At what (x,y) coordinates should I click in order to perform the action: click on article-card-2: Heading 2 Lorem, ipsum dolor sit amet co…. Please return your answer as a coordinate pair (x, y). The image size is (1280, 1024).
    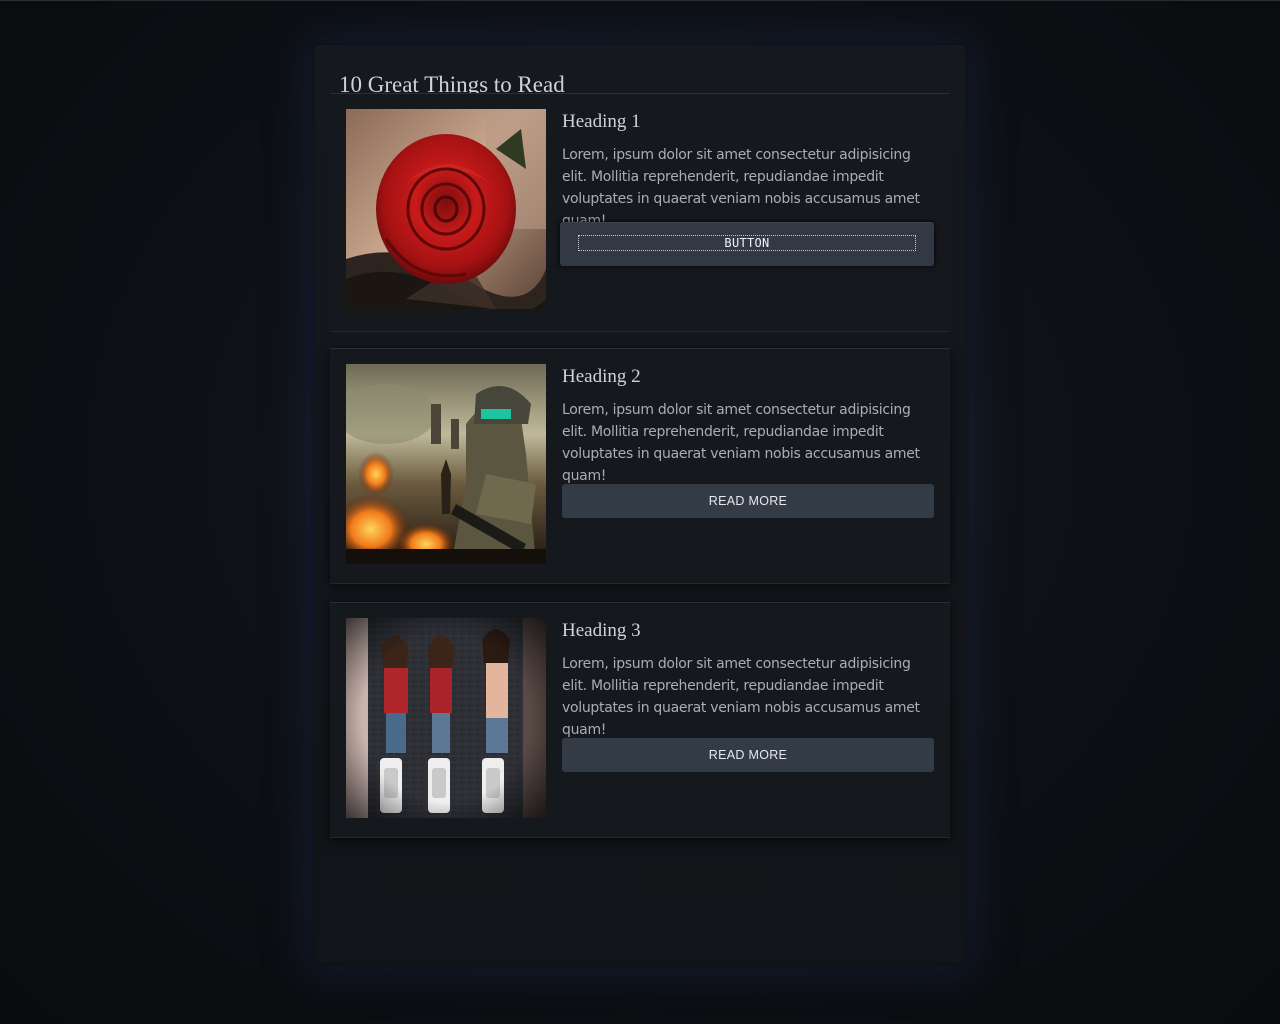
    Looking at the image, I should click on (640, 466).